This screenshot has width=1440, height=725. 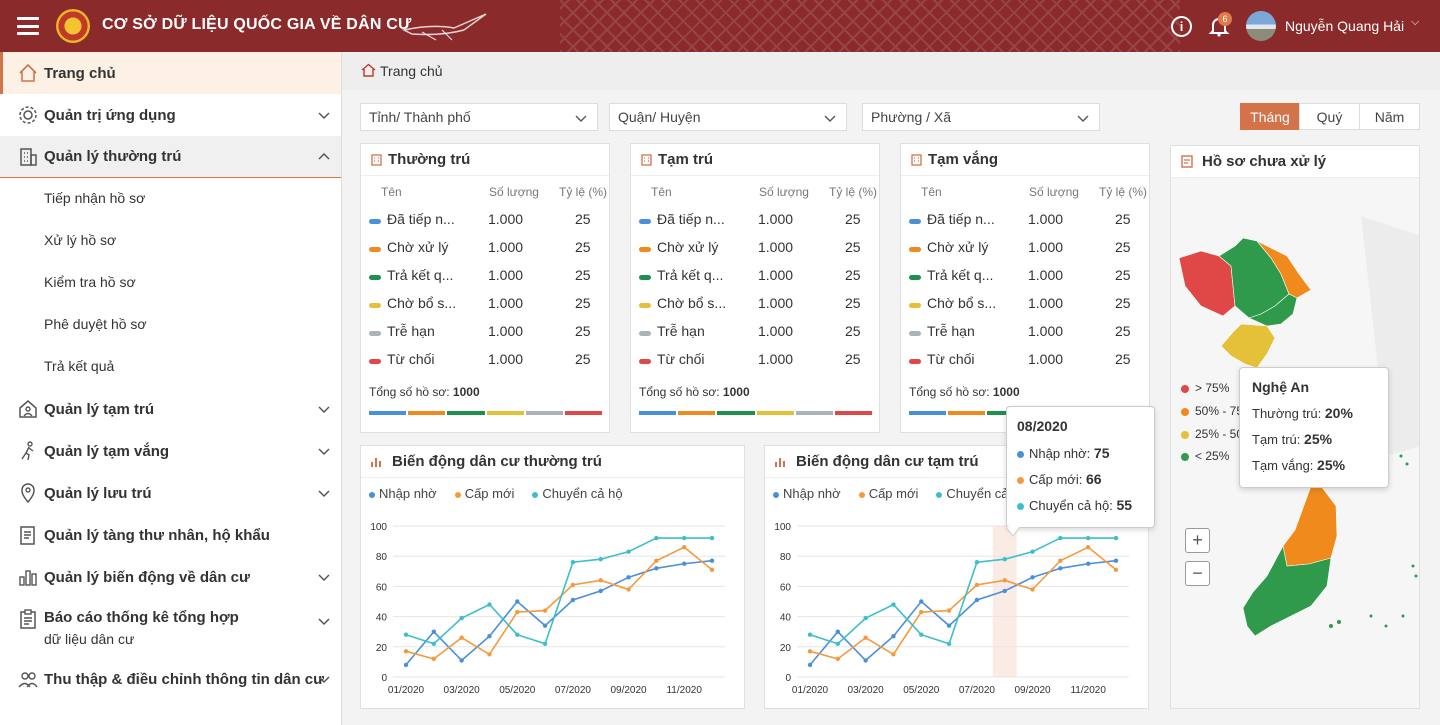 I want to click on document-icon, so click(x=27, y=535).